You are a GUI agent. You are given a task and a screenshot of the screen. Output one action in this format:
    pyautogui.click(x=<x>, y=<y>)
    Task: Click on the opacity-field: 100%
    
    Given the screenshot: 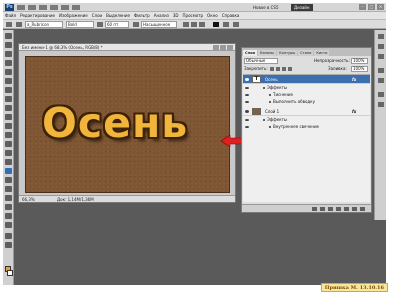 What is the action you would take?
    pyautogui.click(x=359, y=61)
    